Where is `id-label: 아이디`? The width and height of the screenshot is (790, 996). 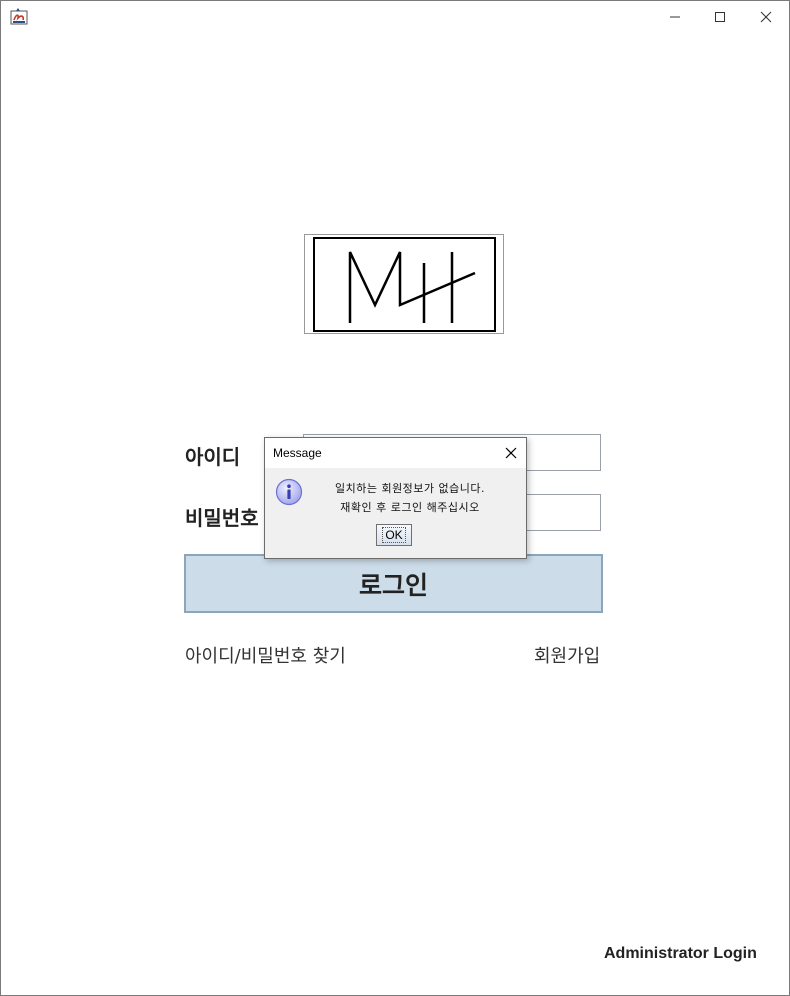
id-label: 아이디 is located at coordinates (213, 457).